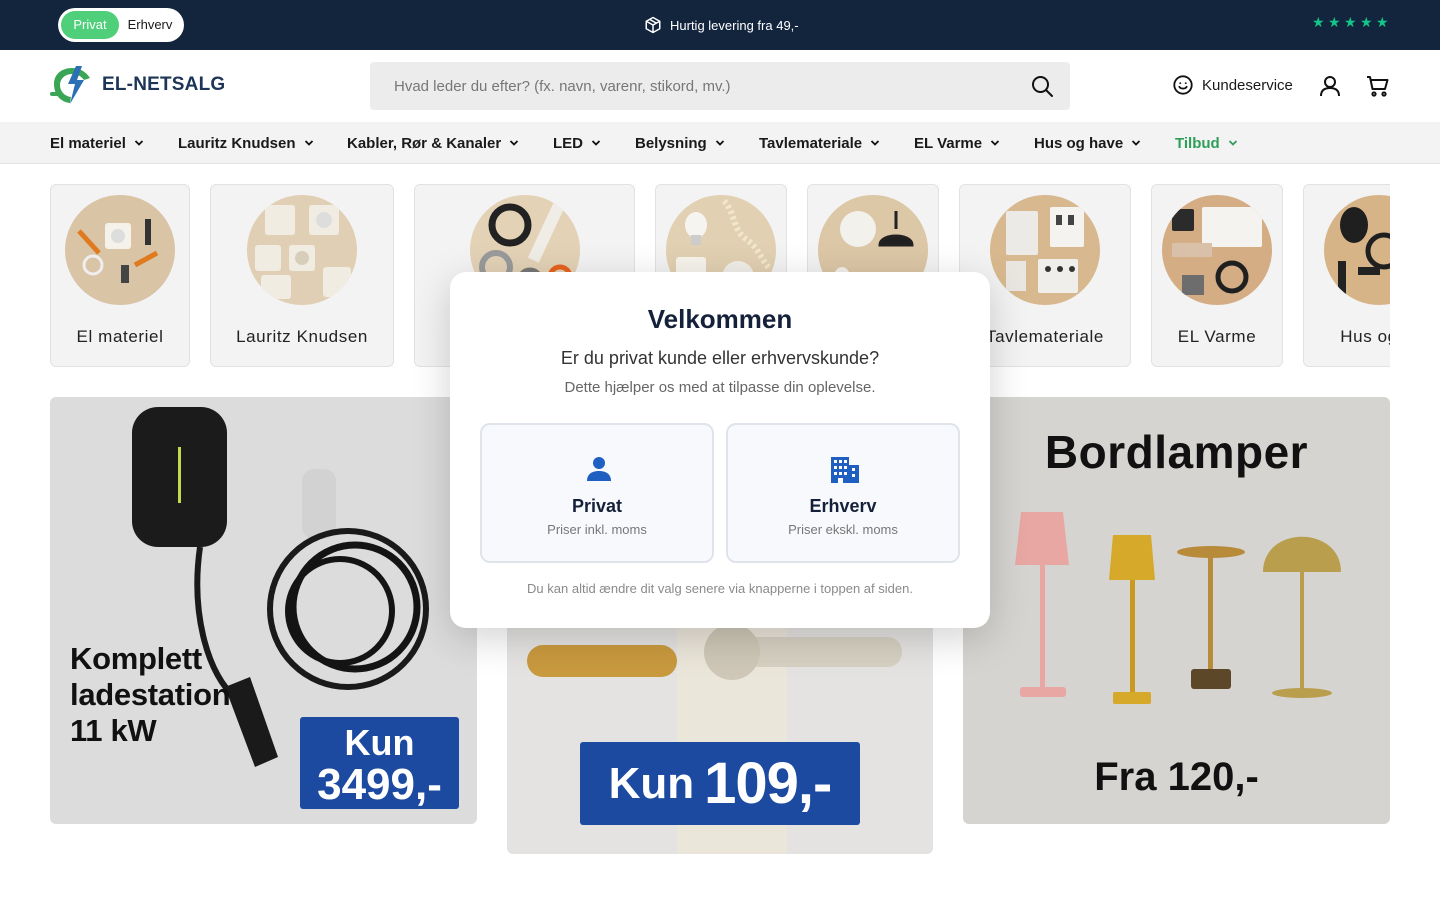 Image resolution: width=1440 pixels, height=900 pixels. I want to click on nav-item-label: Tilbud, so click(1197, 143).